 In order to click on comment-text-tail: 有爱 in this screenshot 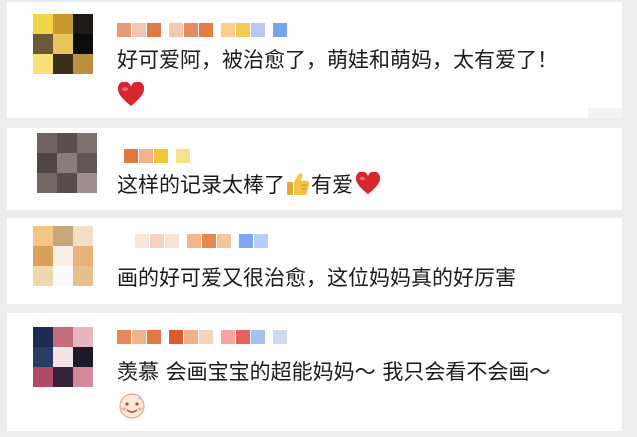, I will do `click(332, 185)`.